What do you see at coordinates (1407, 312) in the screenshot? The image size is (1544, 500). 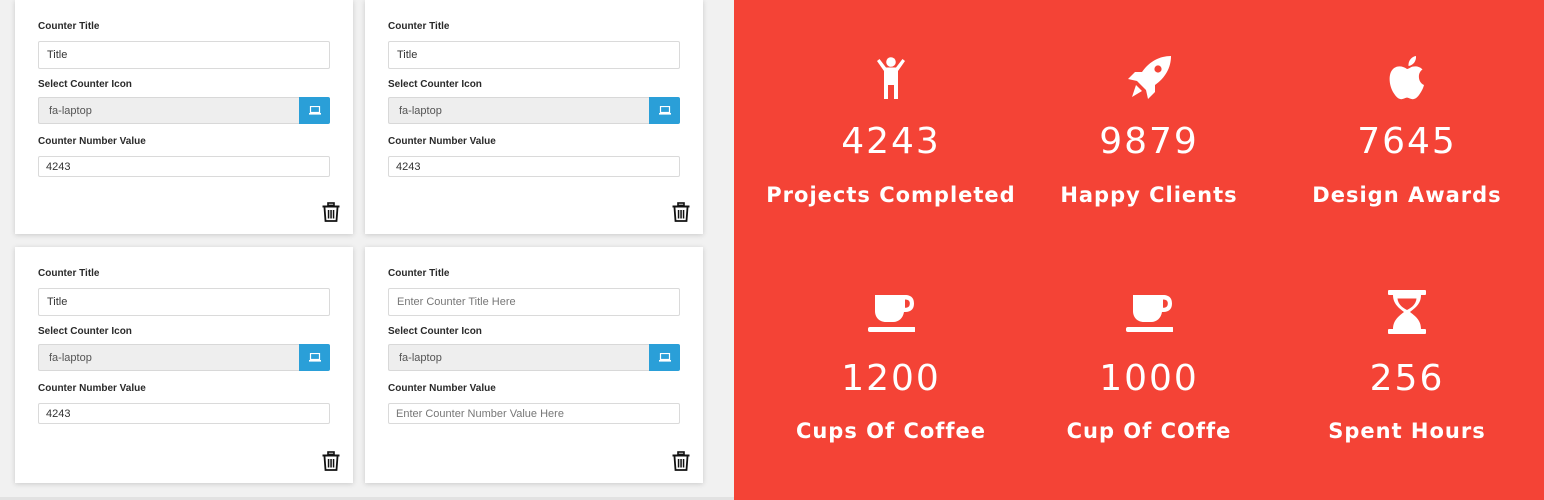 I see `hourglass-icon` at bounding box center [1407, 312].